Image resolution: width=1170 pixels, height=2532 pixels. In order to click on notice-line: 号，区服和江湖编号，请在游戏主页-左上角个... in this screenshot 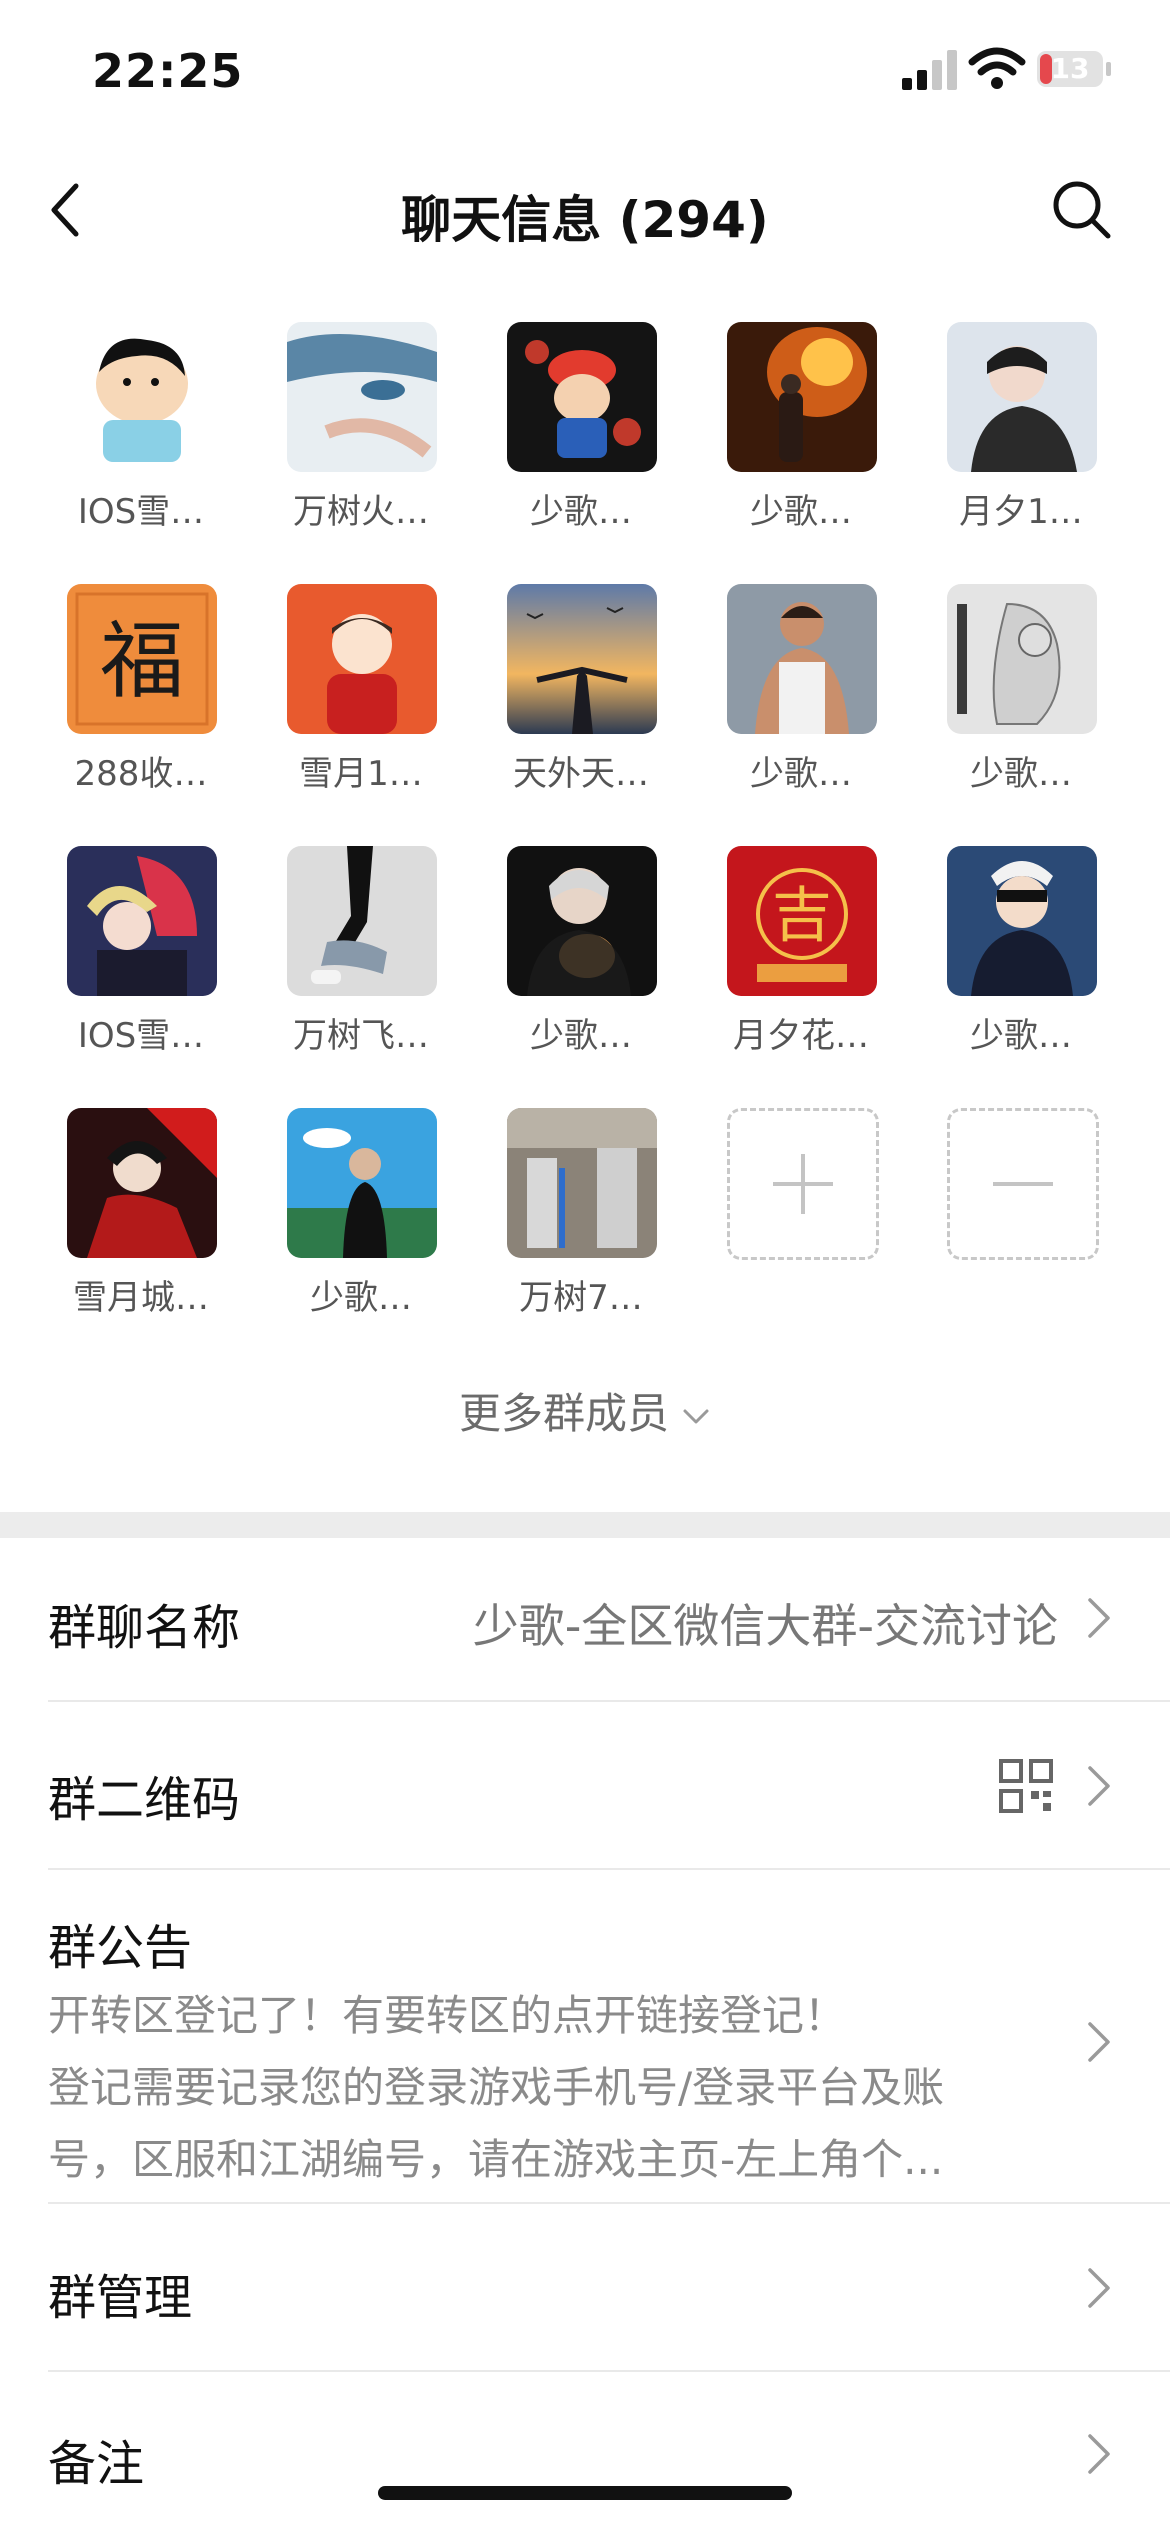, I will do `click(496, 2159)`.